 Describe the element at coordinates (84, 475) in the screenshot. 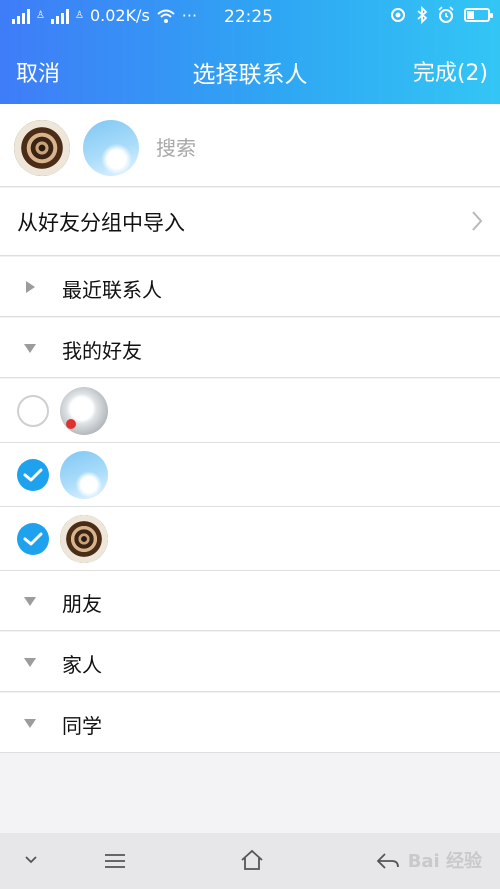

I see `sky-avatar` at that location.